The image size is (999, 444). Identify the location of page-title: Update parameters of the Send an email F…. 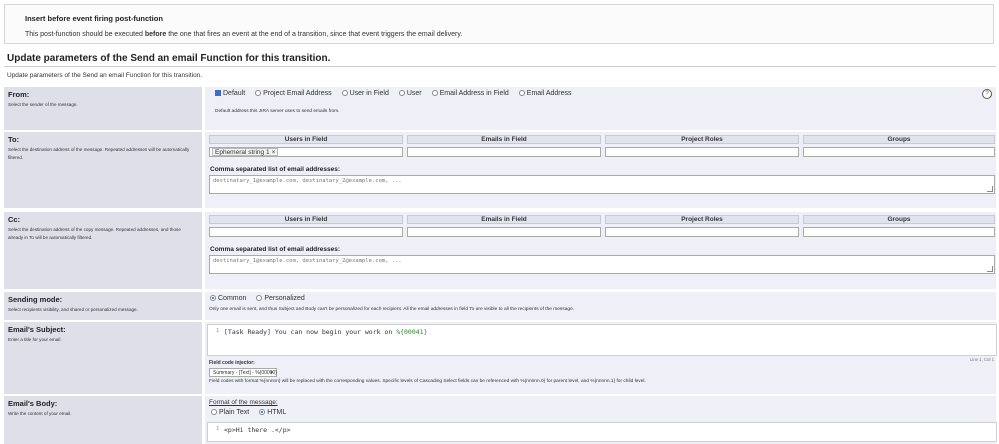
(169, 58).